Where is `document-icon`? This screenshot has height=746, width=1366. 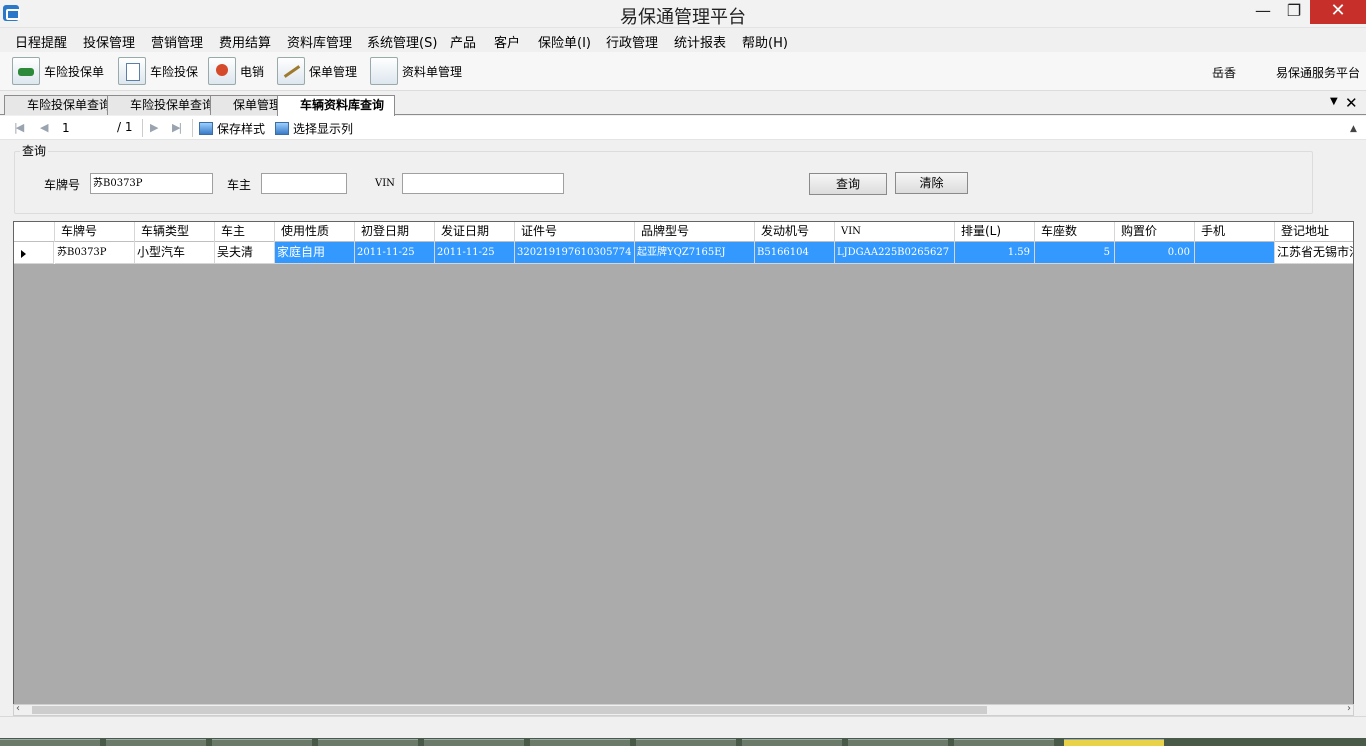
document-icon is located at coordinates (132, 71).